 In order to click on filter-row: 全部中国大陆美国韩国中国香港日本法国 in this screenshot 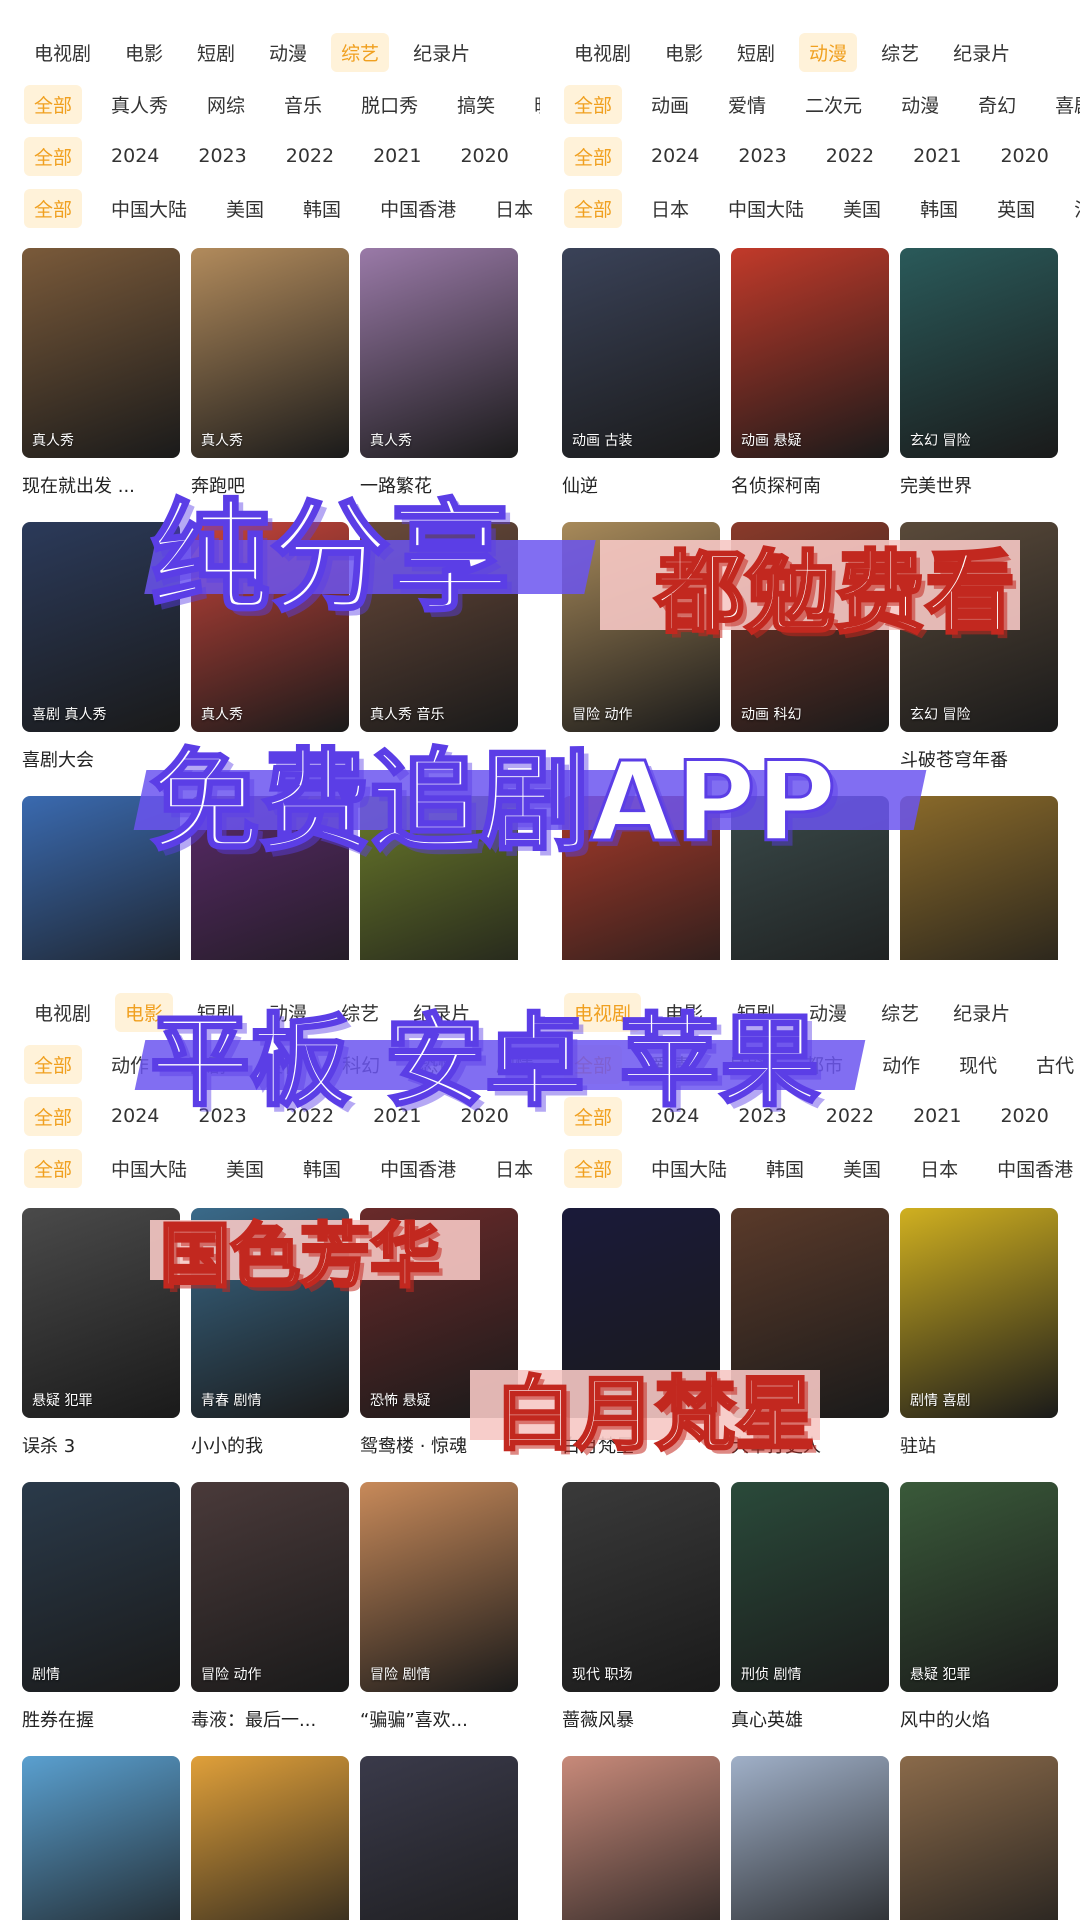, I will do `click(282, 1168)`.